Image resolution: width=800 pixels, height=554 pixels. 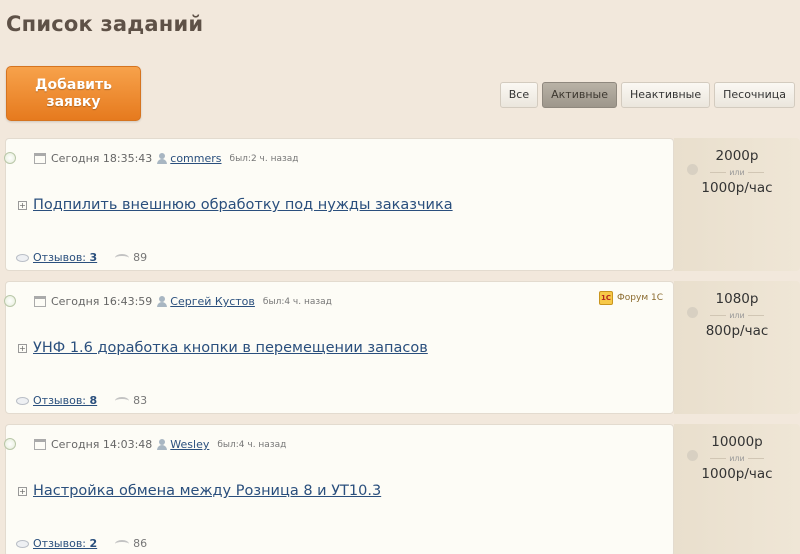 What do you see at coordinates (737, 156) in the screenshot?
I see `price-fixed: 2000р` at bounding box center [737, 156].